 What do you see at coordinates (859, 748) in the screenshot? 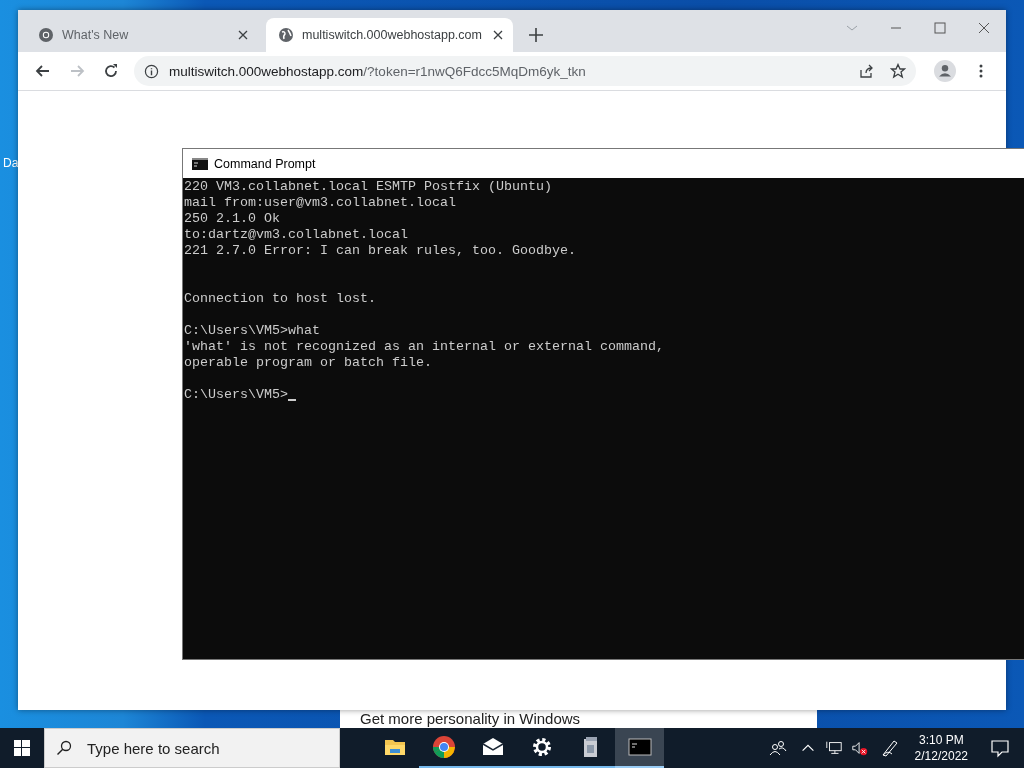
I see `muted-speaker-icon` at bounding box center [859, 748].